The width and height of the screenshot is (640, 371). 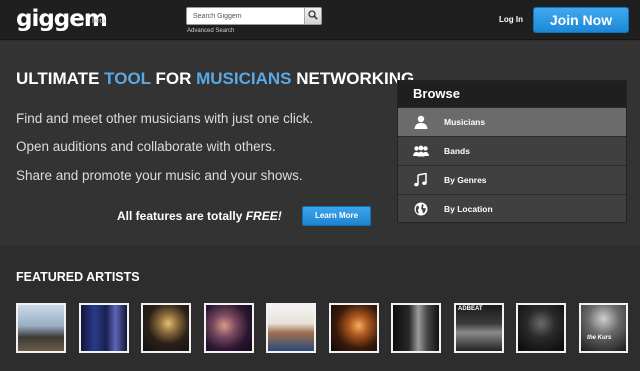 What do you see at coordinates (353, 78) in the screenshot?
I see `headline-part: NETWORKING` at bounding box center [353, 78].